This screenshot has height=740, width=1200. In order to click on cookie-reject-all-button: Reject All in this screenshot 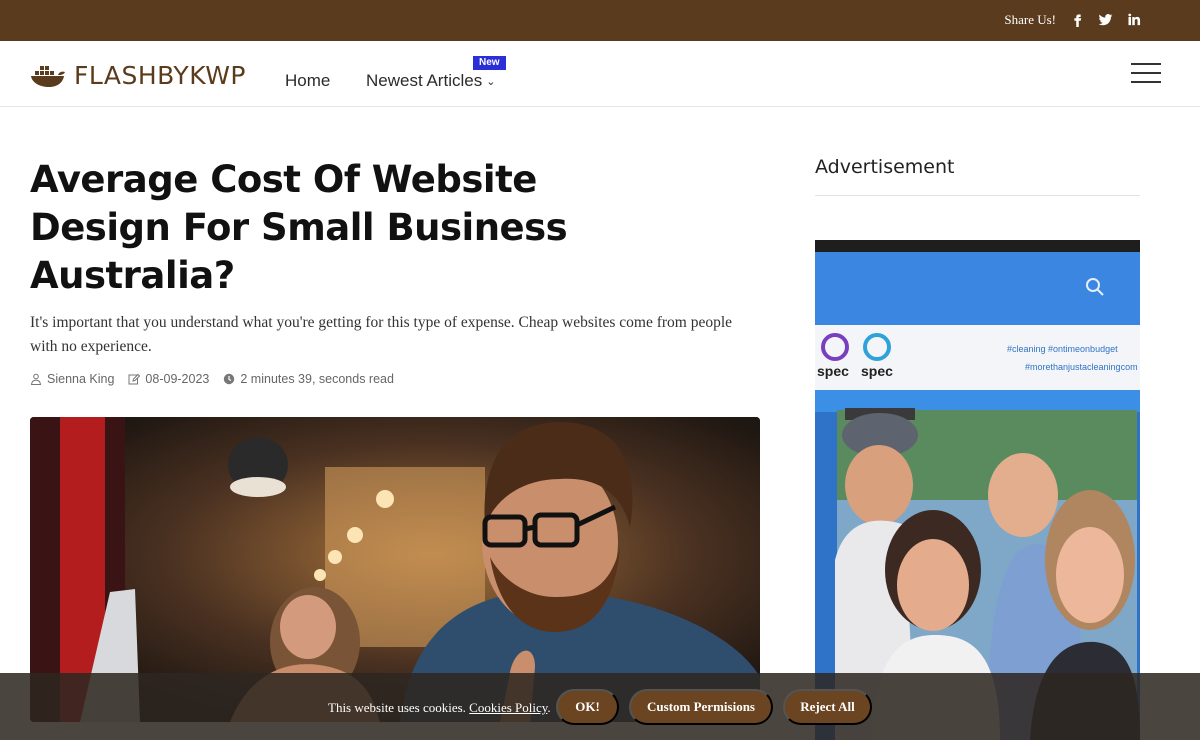, I will do `click(827, 707)`.